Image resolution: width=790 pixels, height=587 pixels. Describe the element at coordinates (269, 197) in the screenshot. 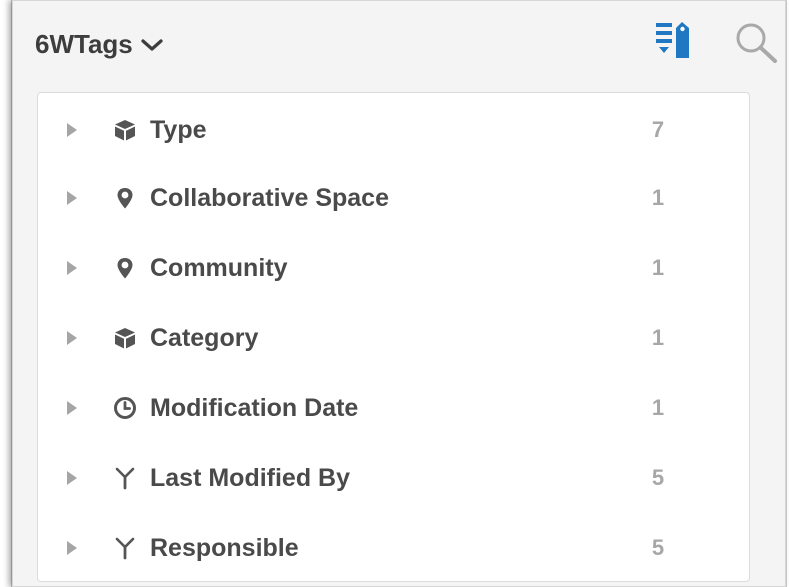

I see `tag-label: Collaborative Space` at that location.